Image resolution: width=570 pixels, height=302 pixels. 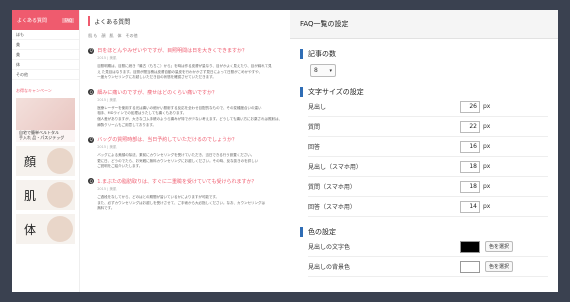 I want to click on category-banner-label: 体, so click(x=30, y=229).